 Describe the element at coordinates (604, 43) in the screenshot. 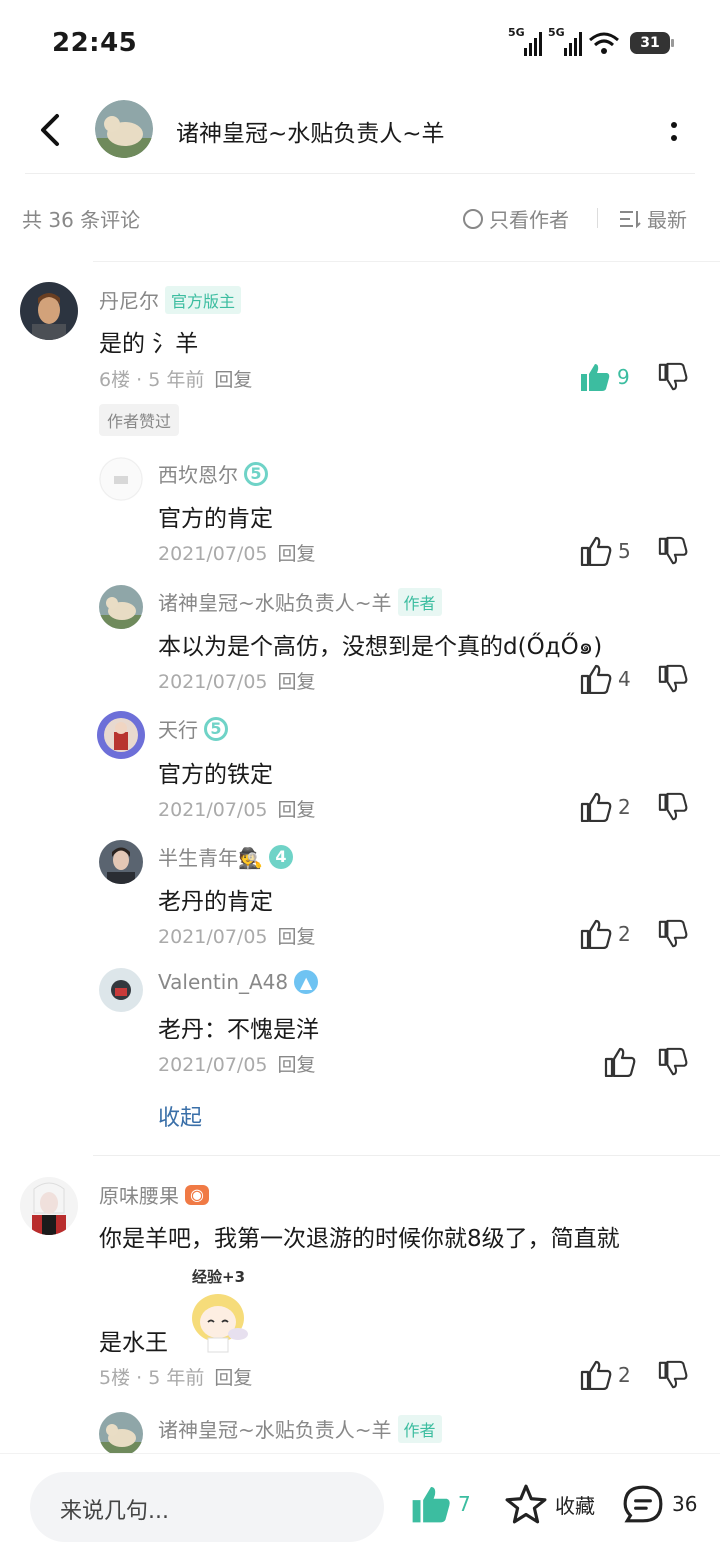

I see `wifi-icon` at that location.